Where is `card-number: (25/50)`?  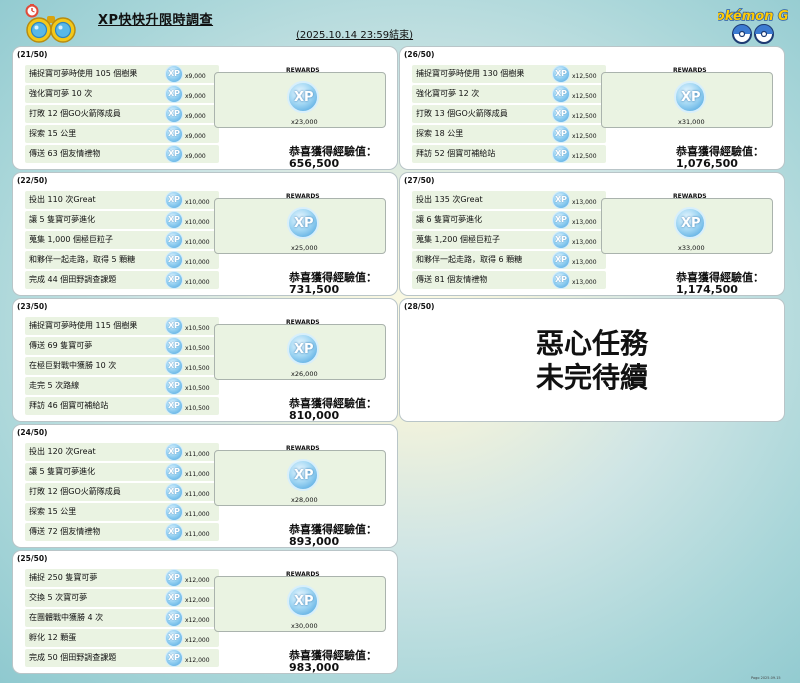
card-number: (25/50) is located at coordinates (32, 558).